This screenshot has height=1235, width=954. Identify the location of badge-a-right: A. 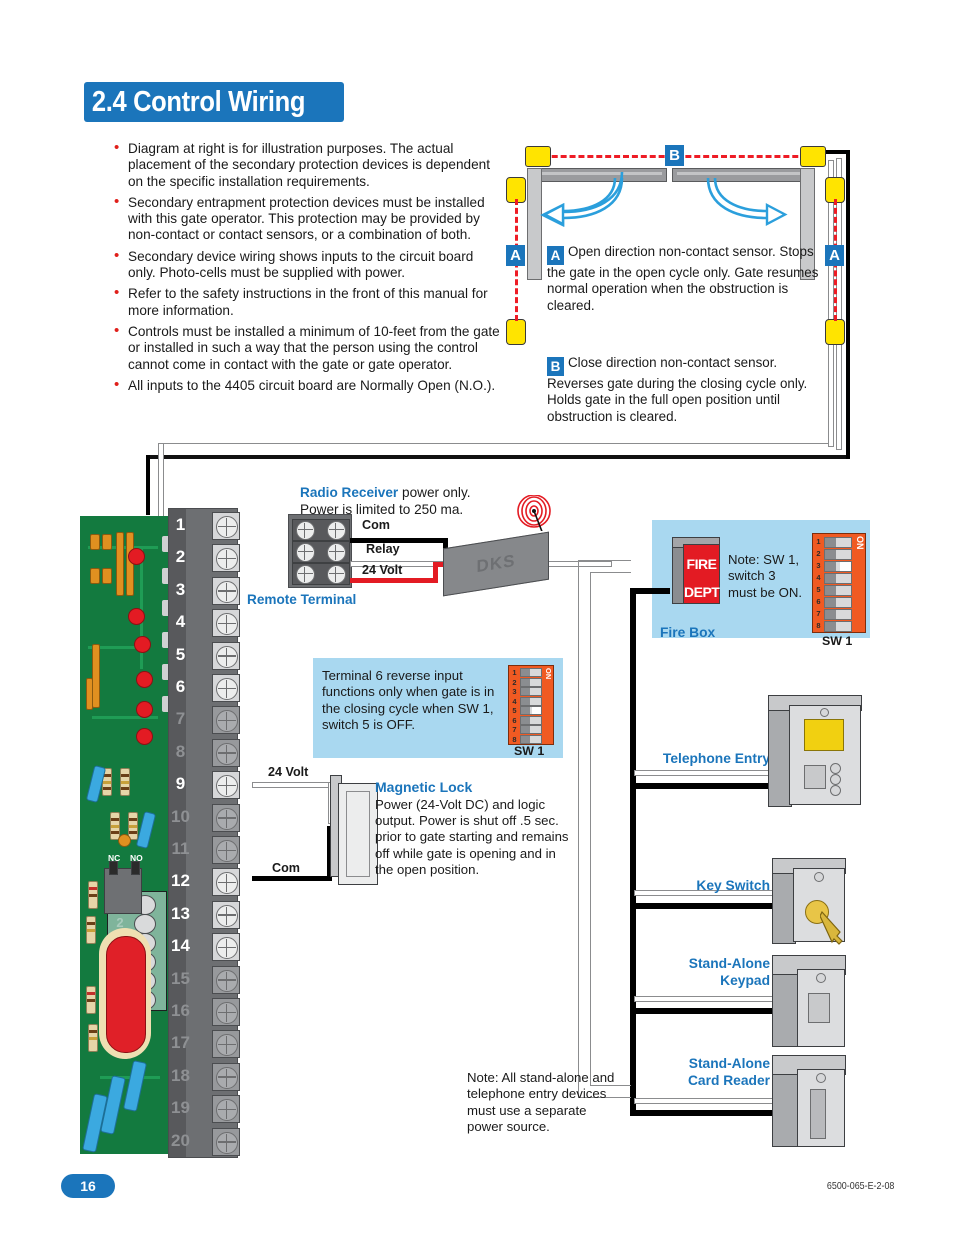
(834, 255).